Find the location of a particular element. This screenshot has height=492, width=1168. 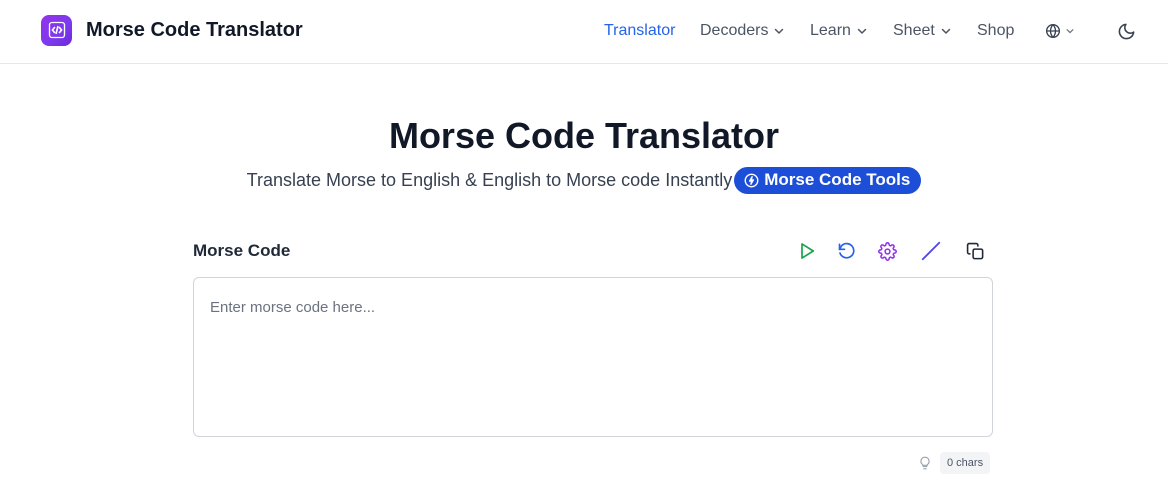

char-count-badge: 0 chars is located at coordinates (965, 463).